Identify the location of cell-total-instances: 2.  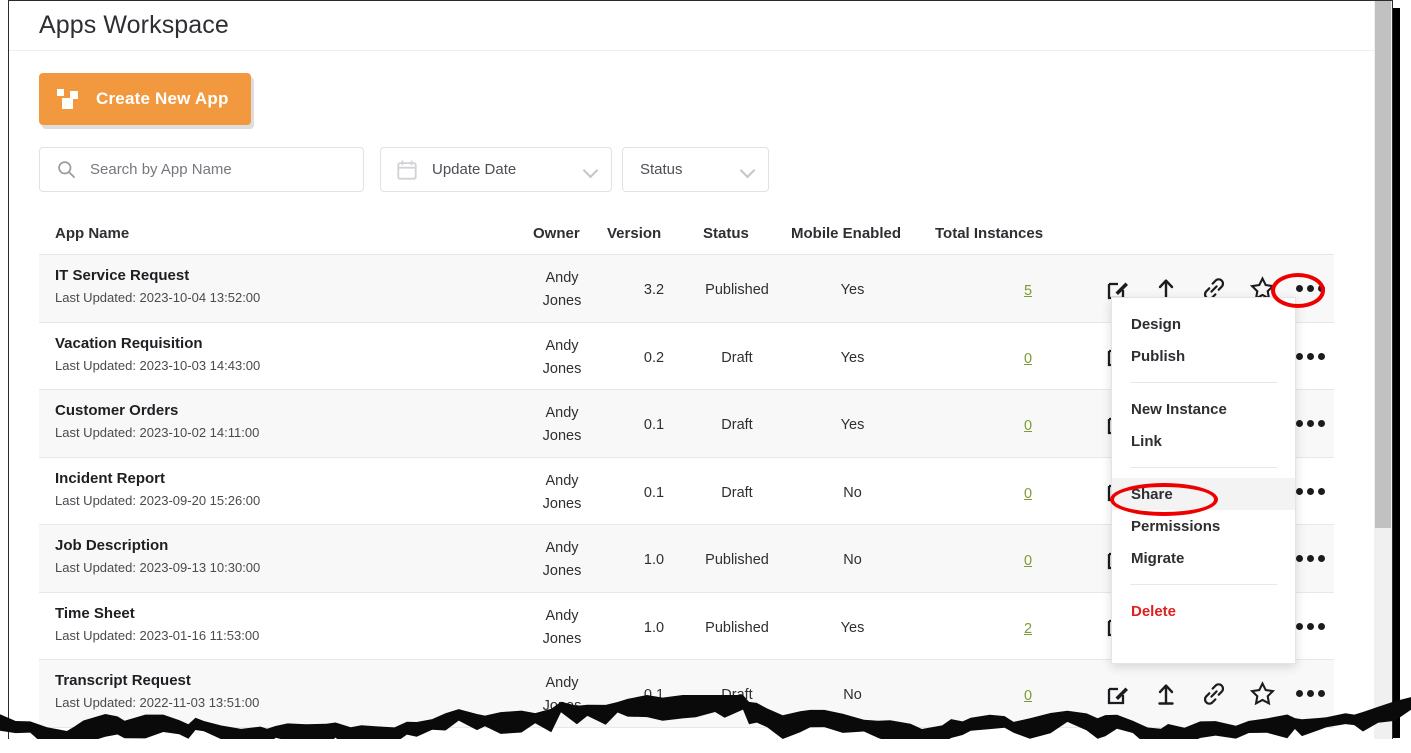
(1028, 629).